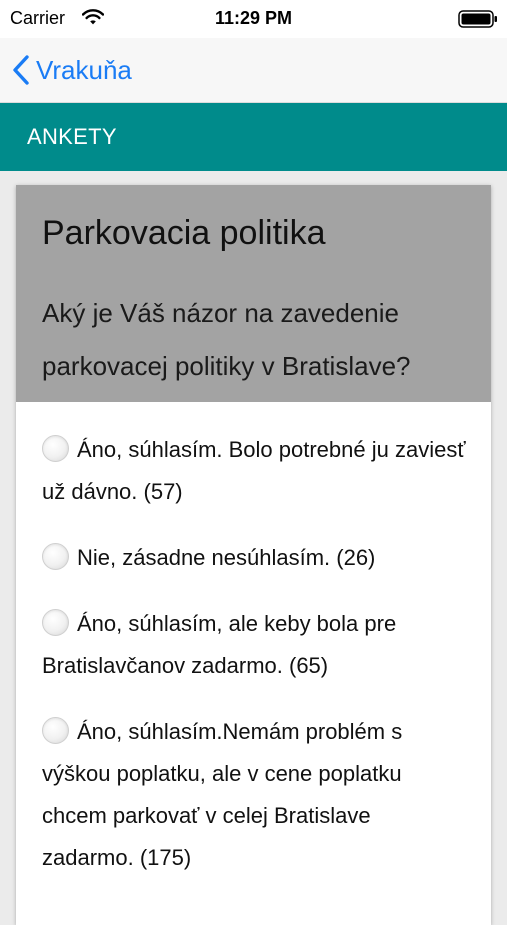  I want to click on chevron-left-icon, so click(21, 70).